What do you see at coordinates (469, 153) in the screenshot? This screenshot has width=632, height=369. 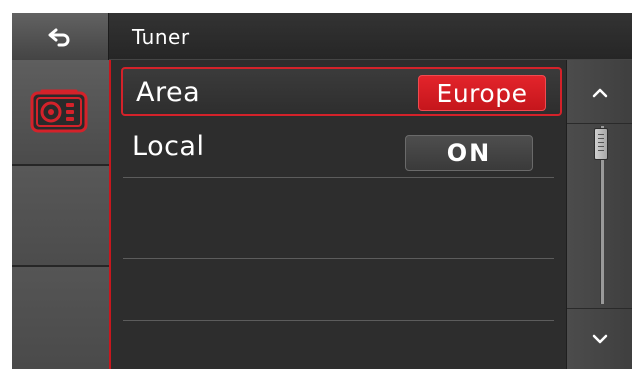 I see `local-toggle-button: ON` at bounding box center [469, 153].